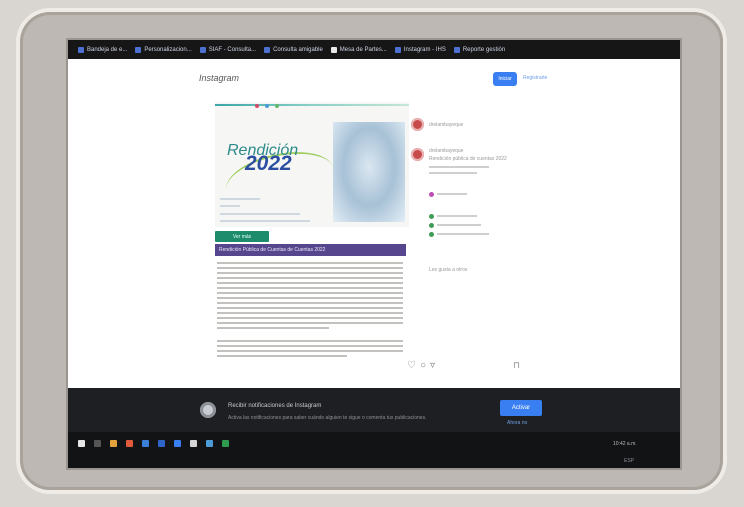 The image size is (744, 507). What do you see at coordinates (505, 79) in the screenshot?
I see `login-button: Iniciar` at bounding box center [505, 79].